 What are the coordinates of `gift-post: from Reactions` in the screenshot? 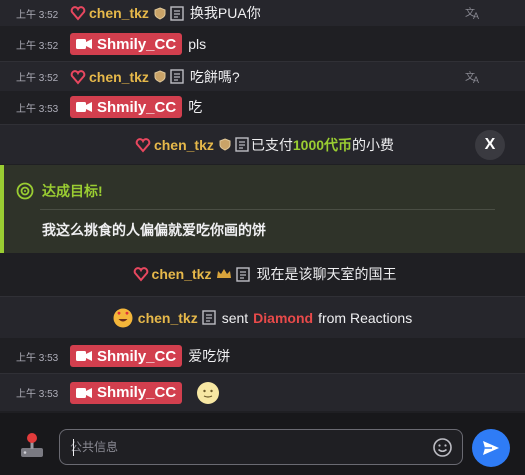 It's located at (365, 317).